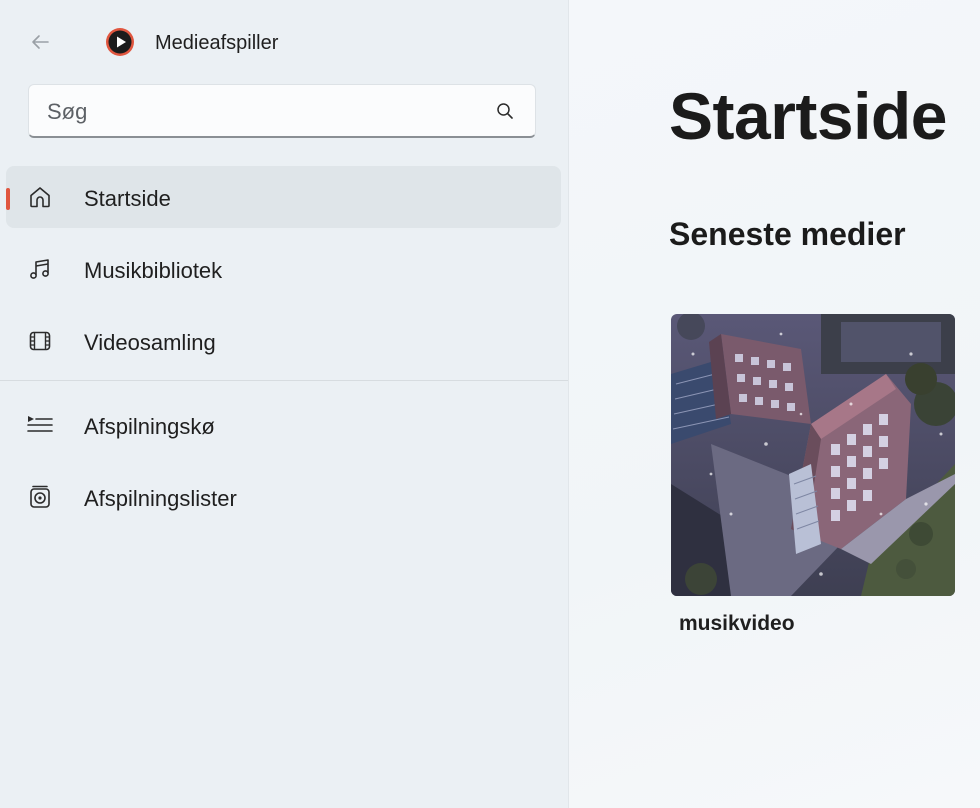 The image size is (980, 808). Describe the element at coordinates (808, 116) in the screenshot. I see `page-title: Startside` at that location.